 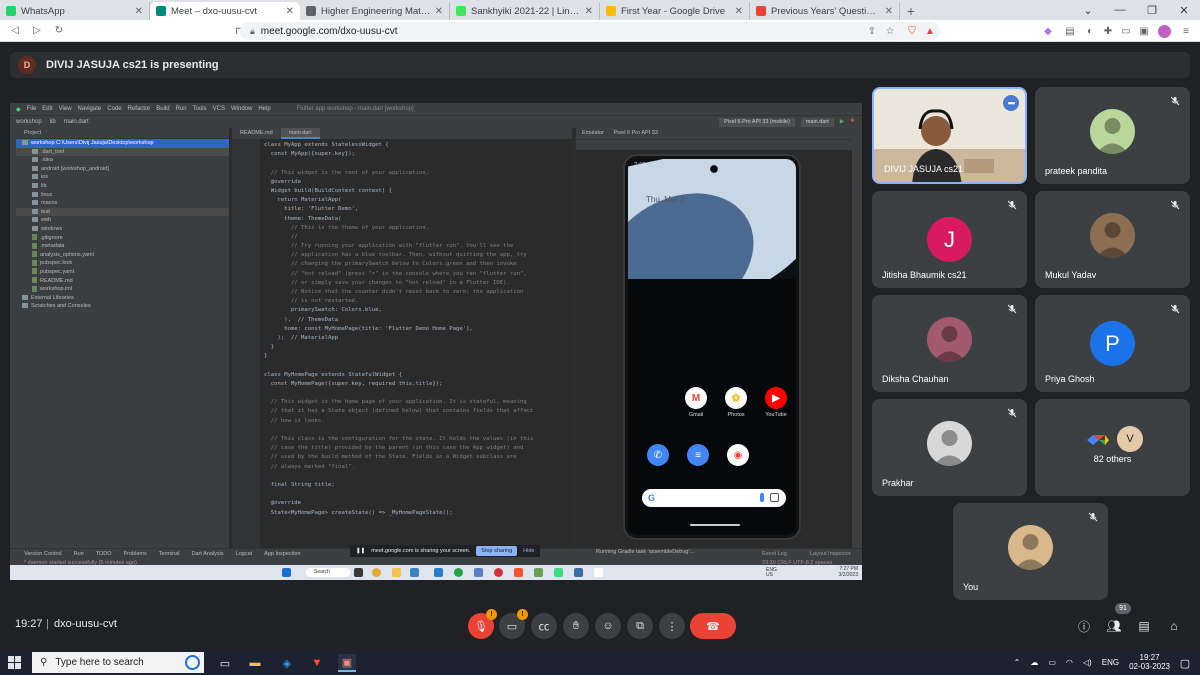 I want to click on gesture-bar, so click(x=715, y=525).